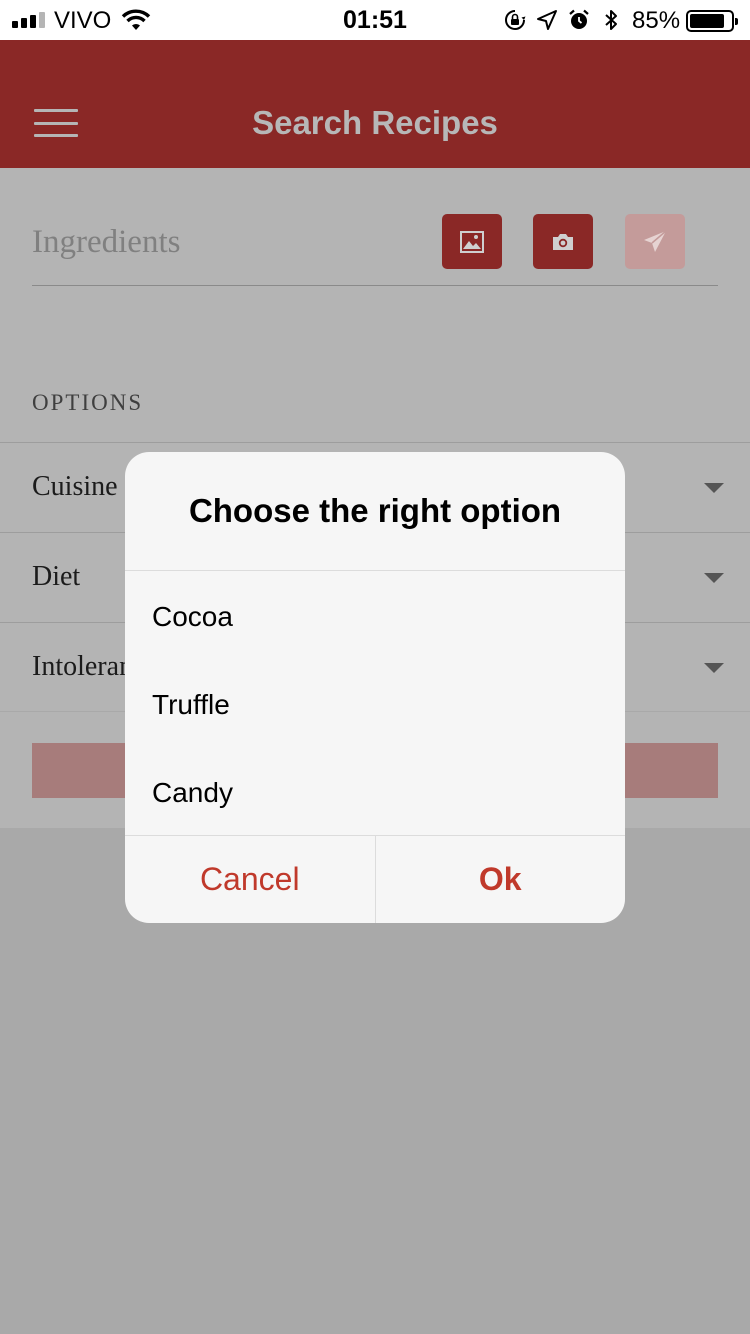 The image size is (750, 1334). Describe the element at coordinates (192, 616) in the screenshot. I see `choice-label: Cocoa` at that location.